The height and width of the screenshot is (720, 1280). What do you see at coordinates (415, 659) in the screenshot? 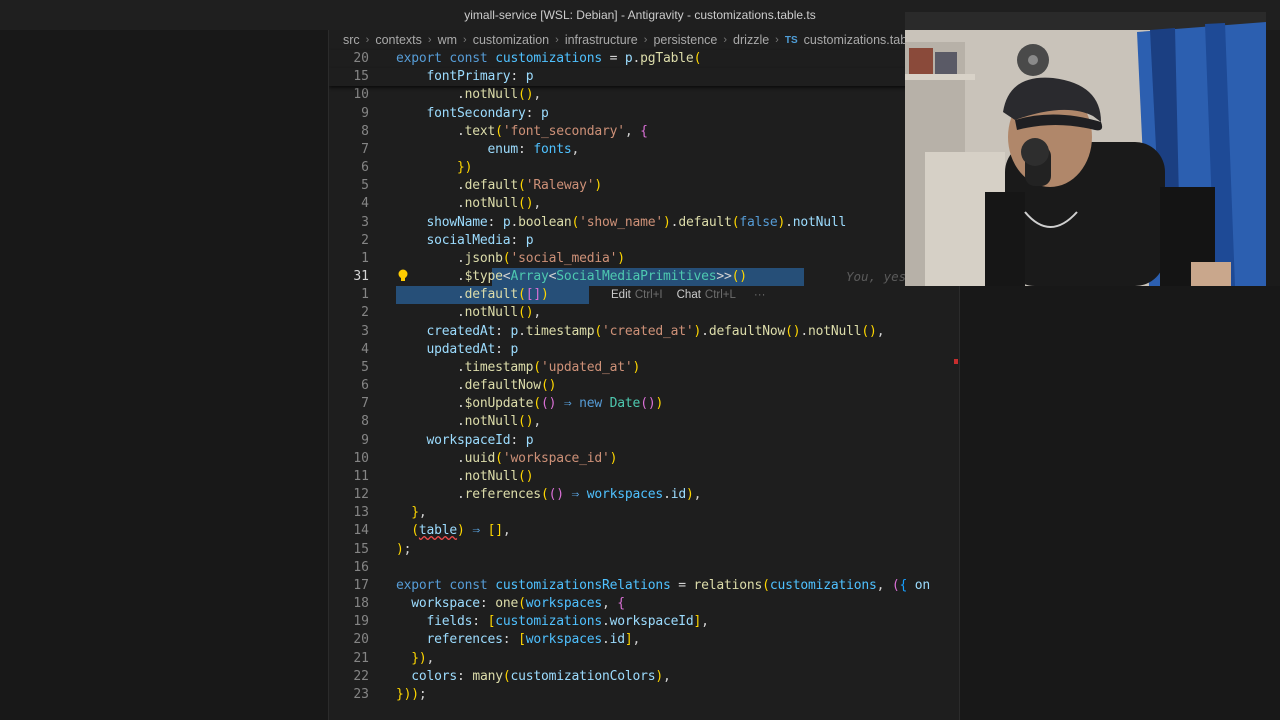
I see `code-text: }),` at bounding box center [415, 659].